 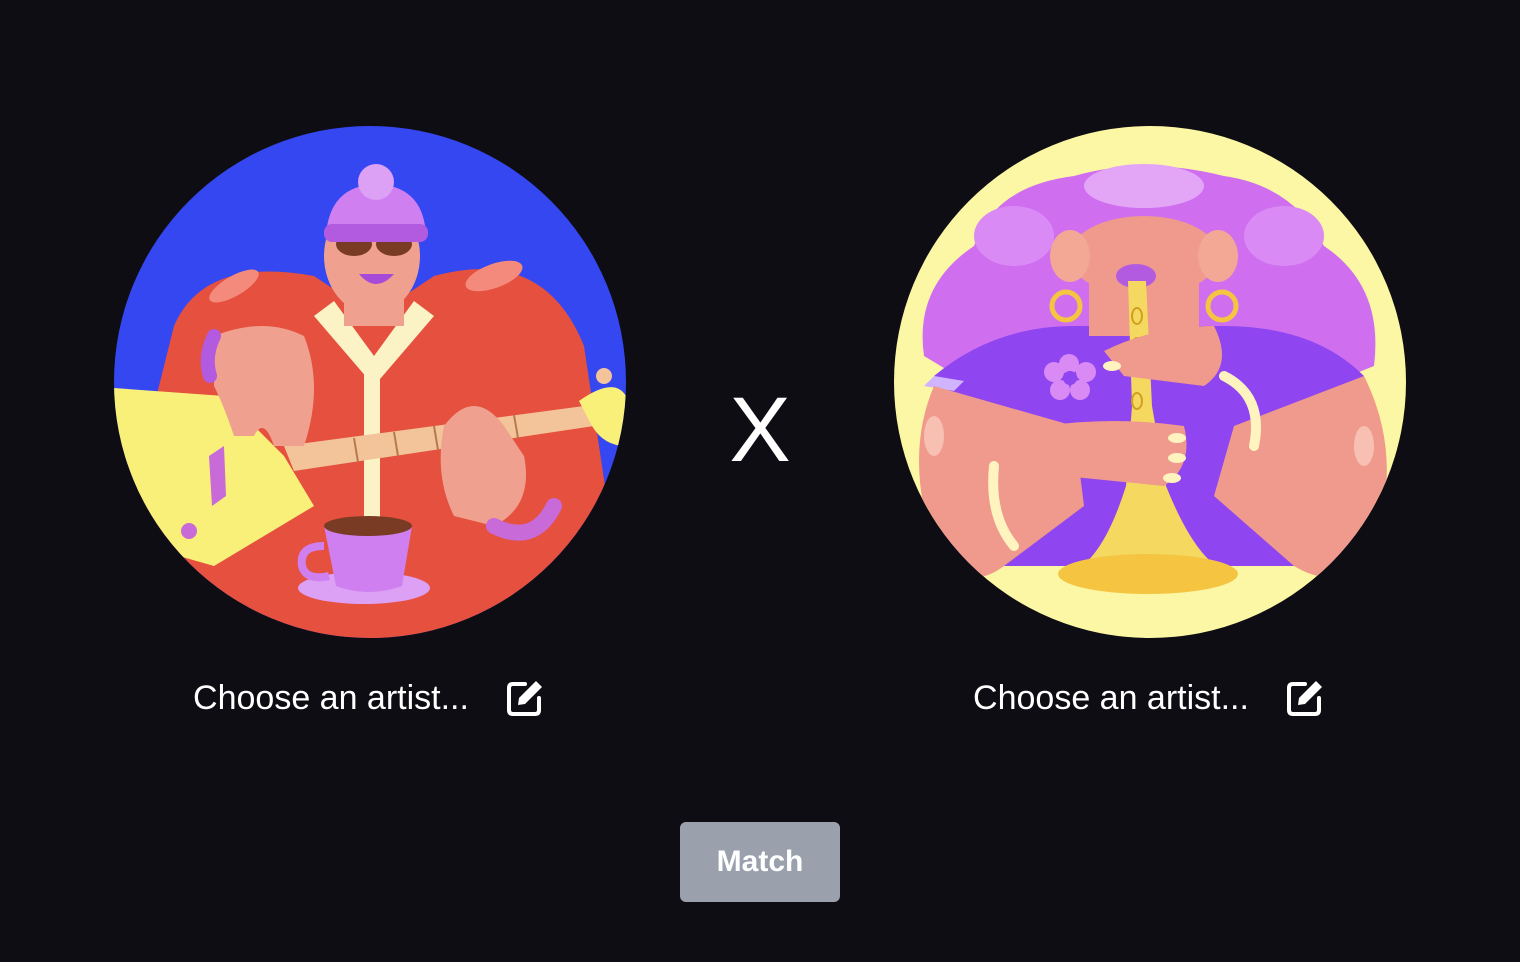 What do you see at coordinates (760, 430) in the screenshot?
I see `versus-symbol: X` at bounding box center [760, 430].